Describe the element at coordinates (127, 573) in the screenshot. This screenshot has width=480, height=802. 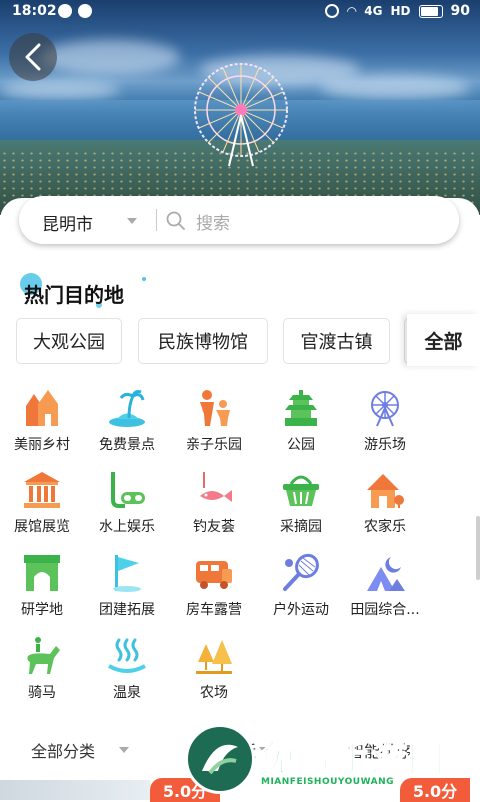
I see `flag-icon` at that location.